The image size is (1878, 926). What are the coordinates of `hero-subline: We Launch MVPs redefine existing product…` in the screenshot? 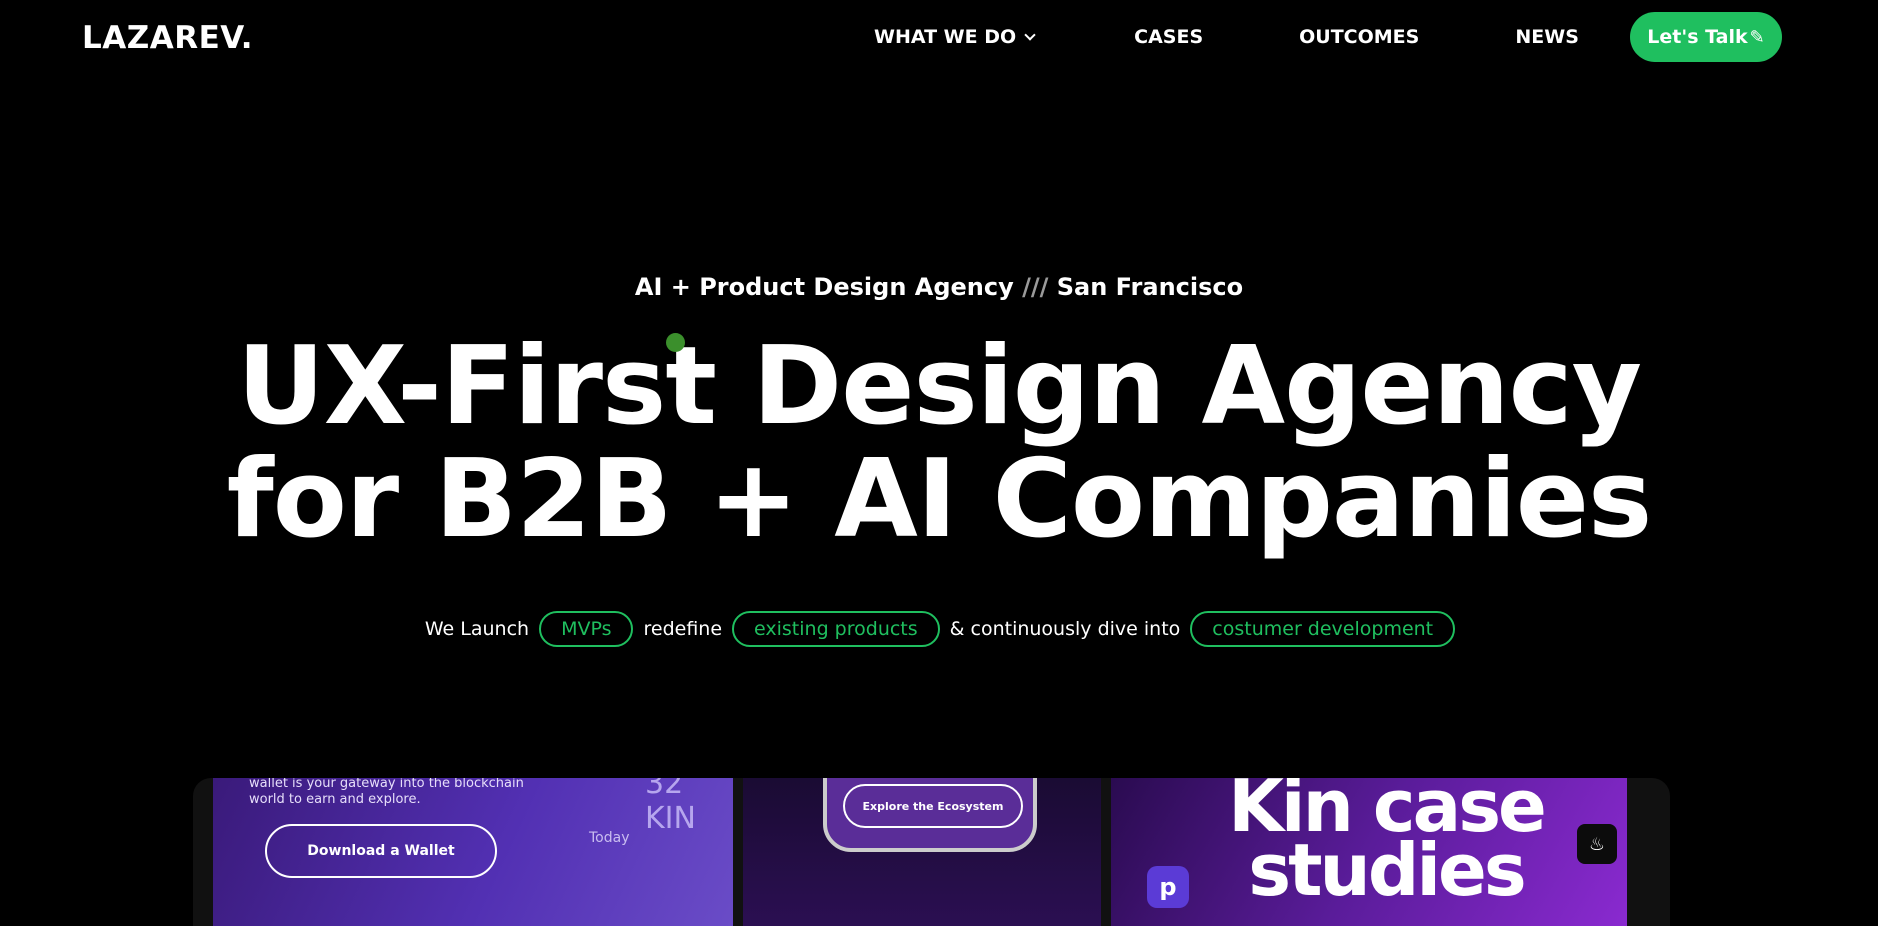 It's located at (939, 629).